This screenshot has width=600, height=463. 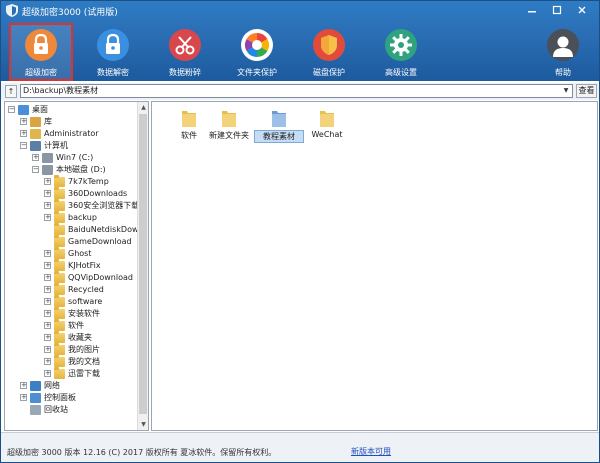 I want to click on library-icon, so click(x=35, y=122).